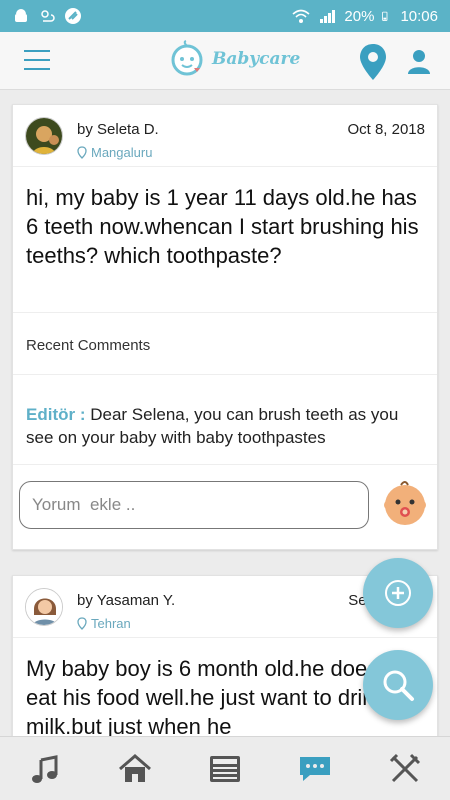 The image size is (450, 800). I want to click on comment-row, so click(225, 507).